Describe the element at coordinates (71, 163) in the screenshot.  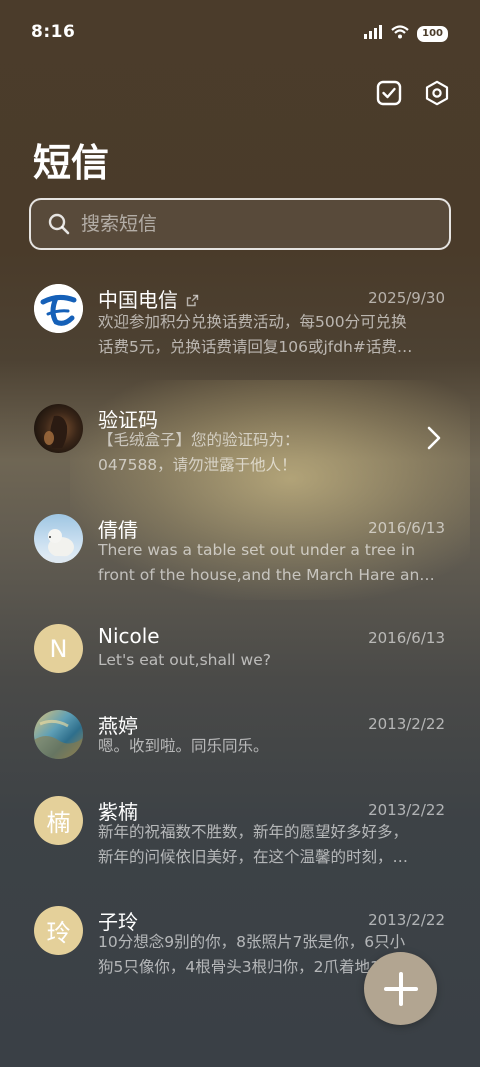
I see `page-title: 短信` at that location.